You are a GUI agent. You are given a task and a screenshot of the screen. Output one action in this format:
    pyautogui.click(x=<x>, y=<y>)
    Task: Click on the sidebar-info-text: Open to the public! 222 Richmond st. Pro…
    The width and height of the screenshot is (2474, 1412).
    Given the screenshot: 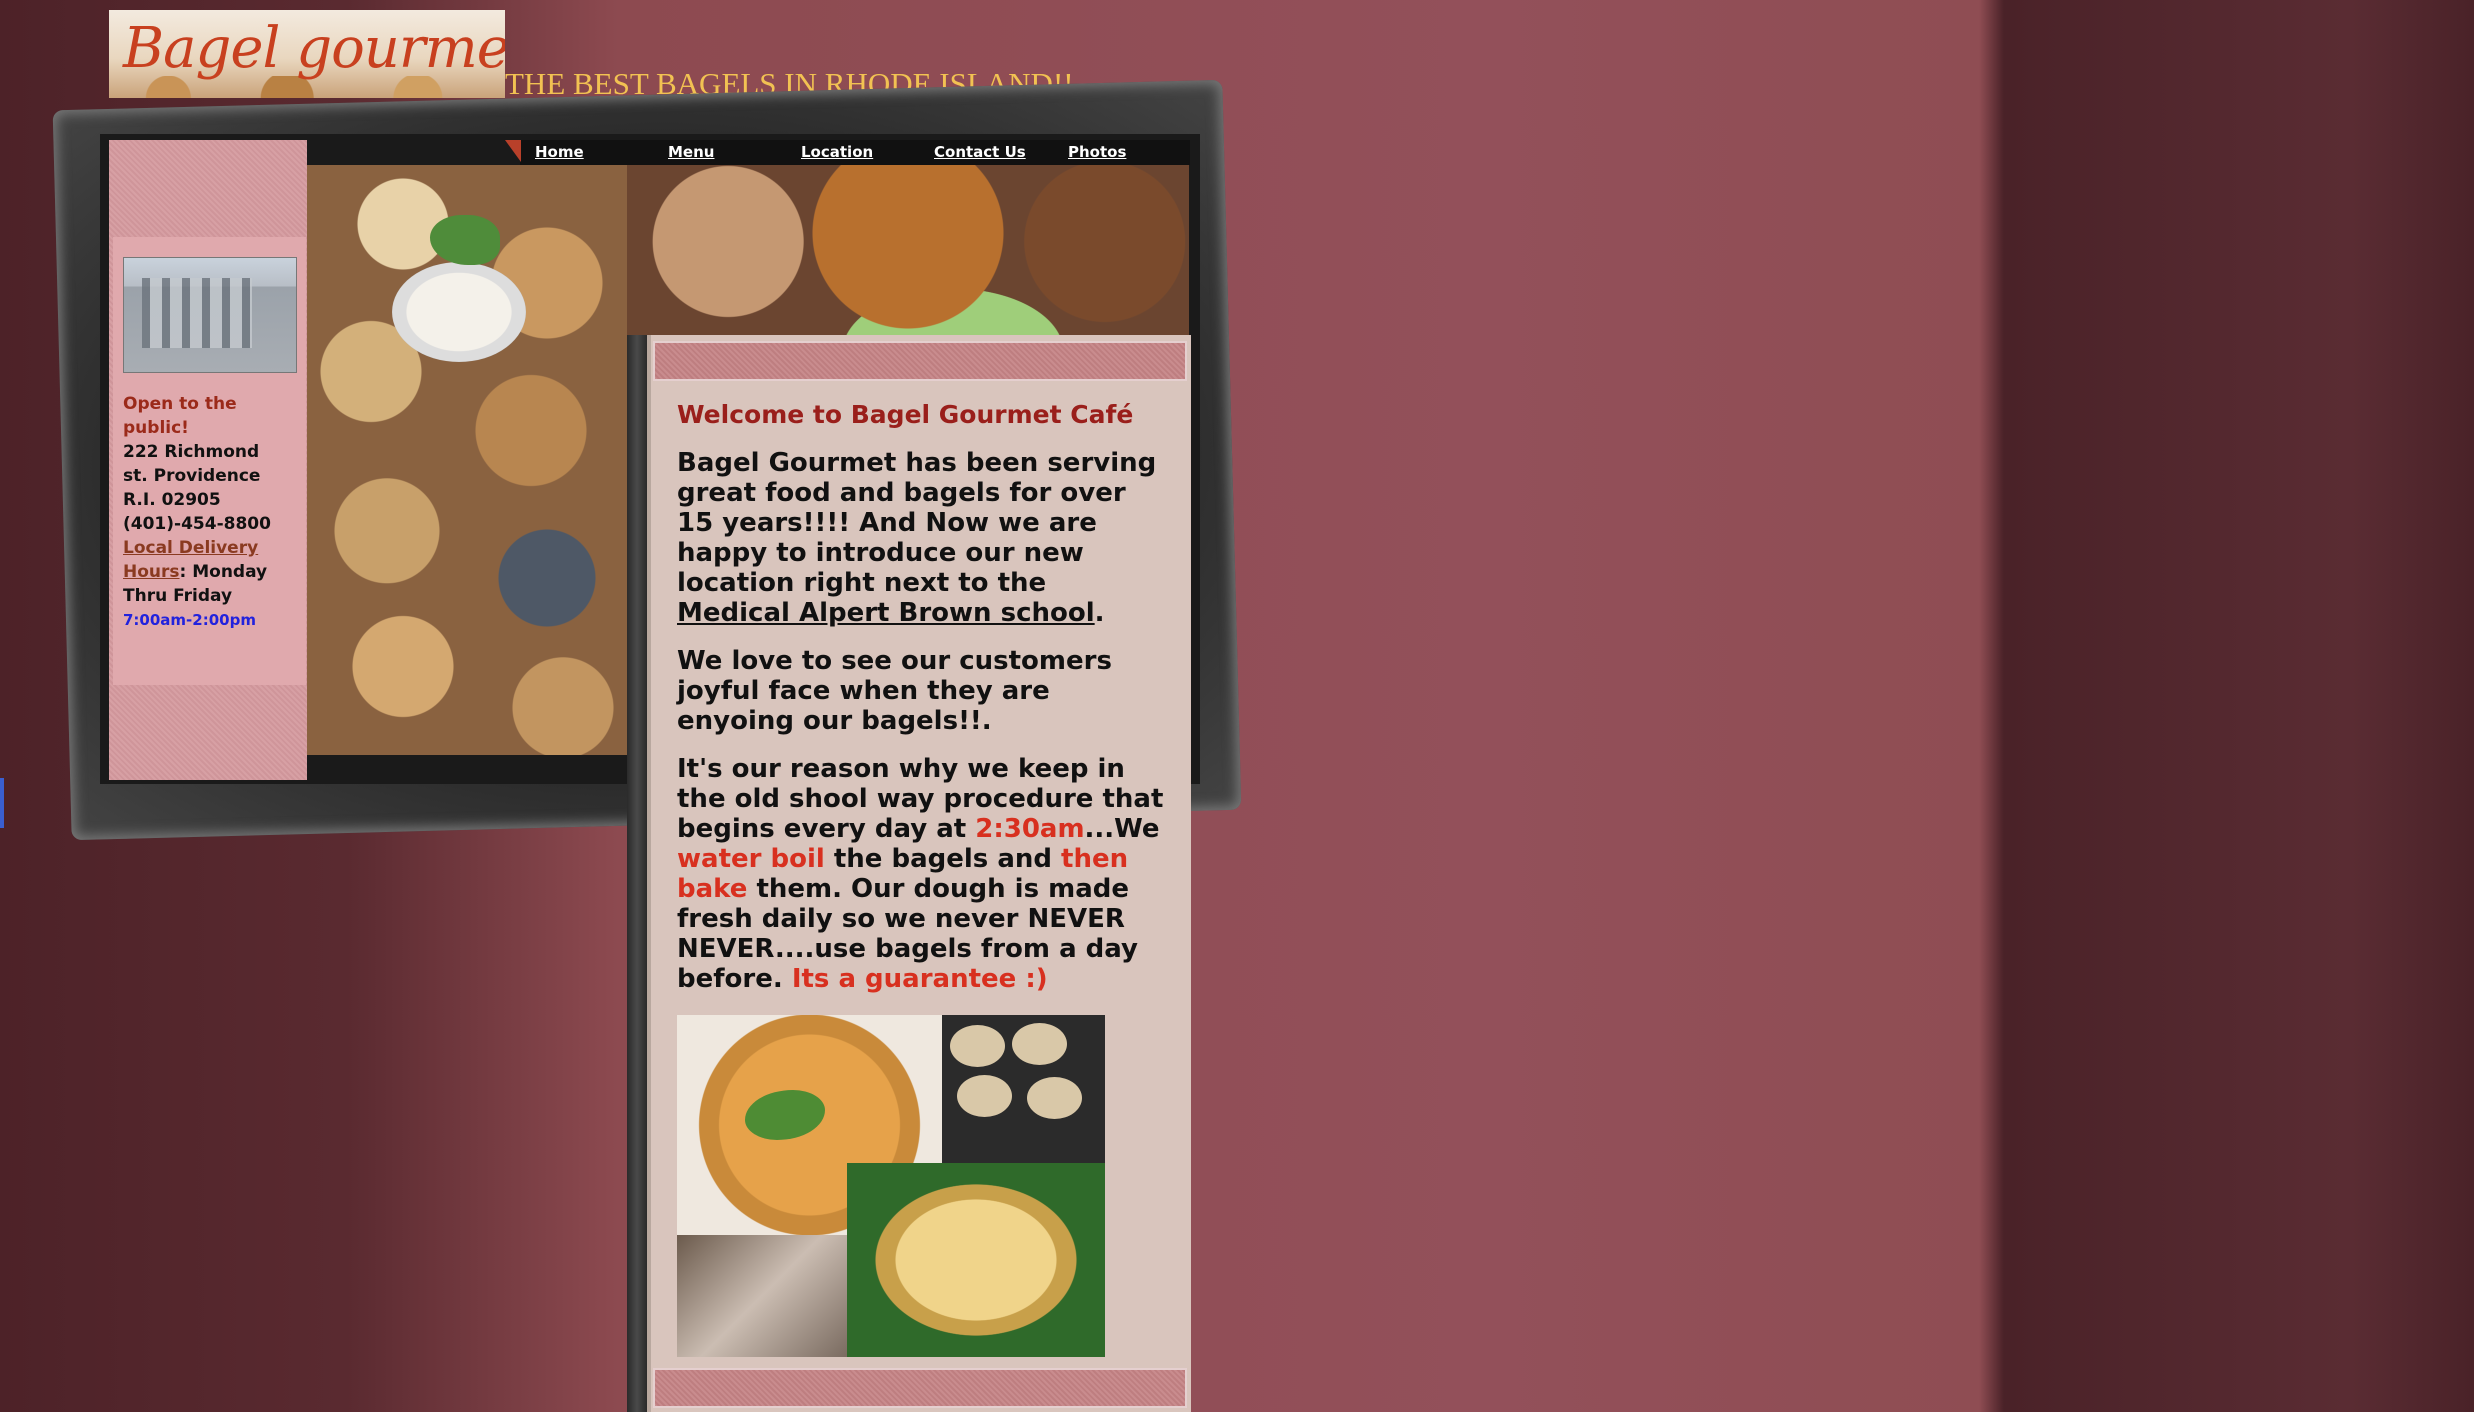 What is the action you would take?
    pyautogui.click(x=210, y=512)
    